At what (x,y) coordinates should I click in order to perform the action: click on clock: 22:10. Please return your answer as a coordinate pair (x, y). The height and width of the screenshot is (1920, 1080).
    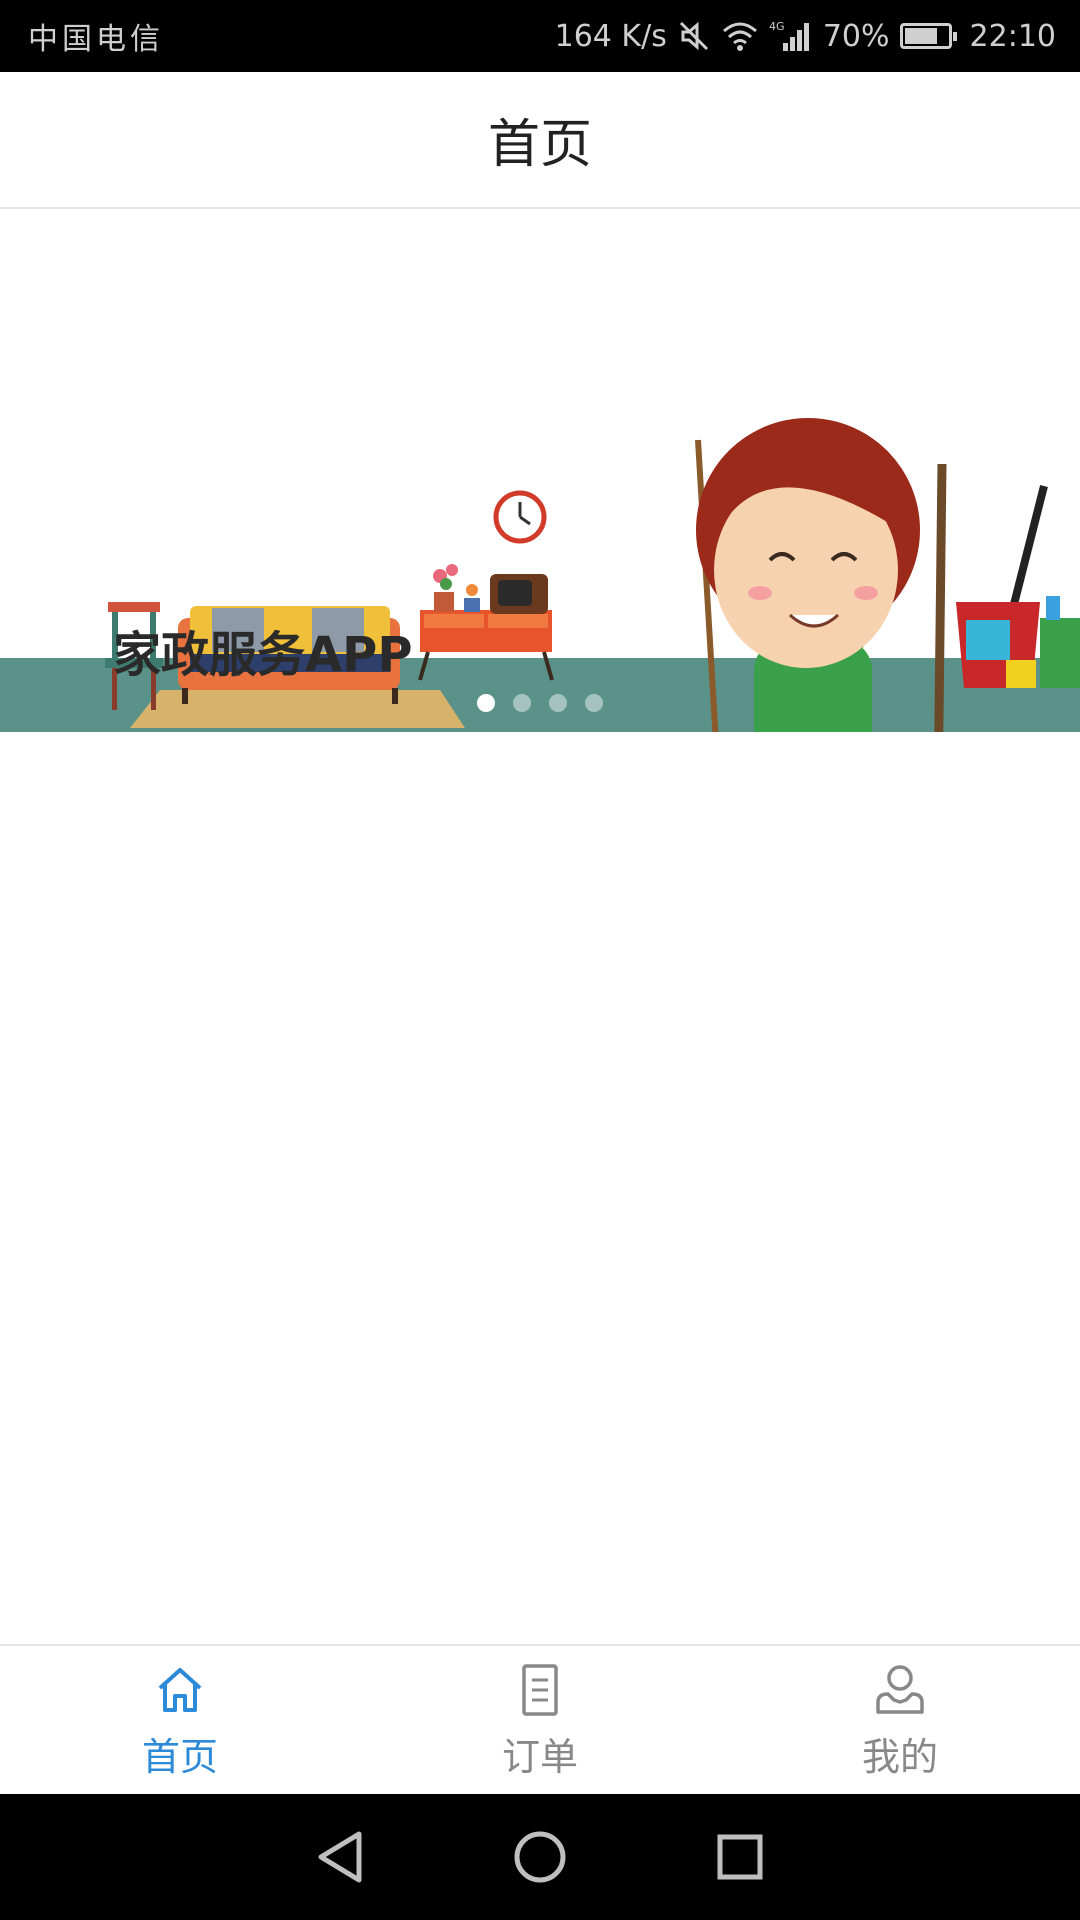
    Looking at the image, I should click on (1012, 36).